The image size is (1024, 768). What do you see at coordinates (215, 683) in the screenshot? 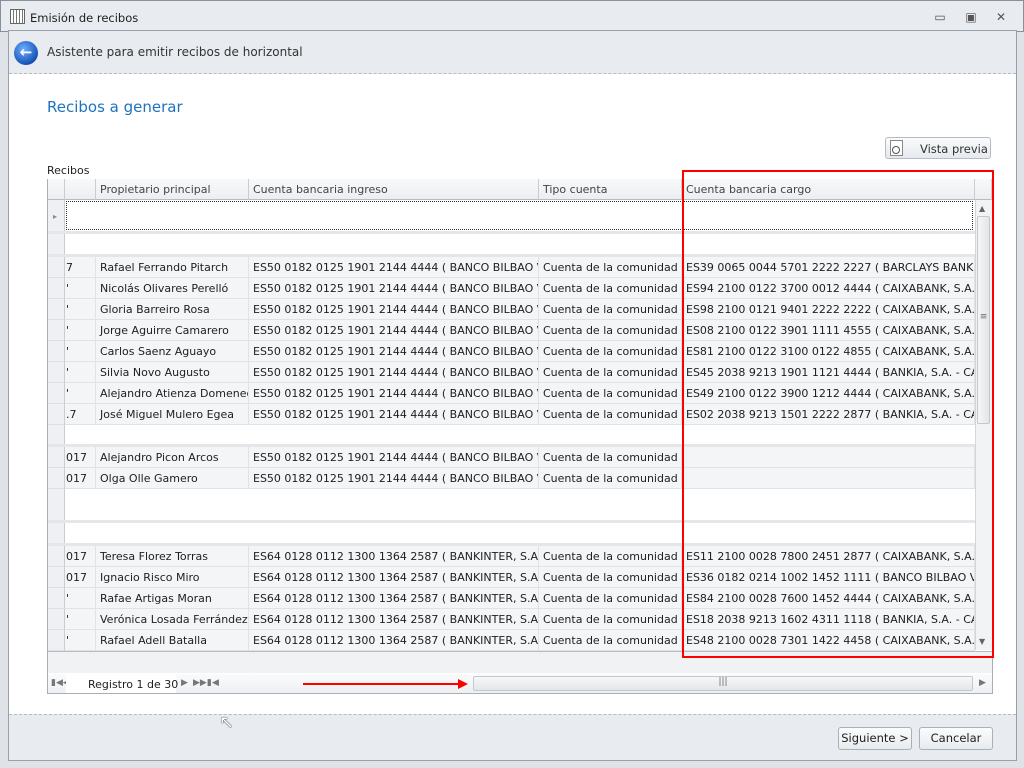
I see `scroll-left-icon: ◀` at bounding box center [215, 683].